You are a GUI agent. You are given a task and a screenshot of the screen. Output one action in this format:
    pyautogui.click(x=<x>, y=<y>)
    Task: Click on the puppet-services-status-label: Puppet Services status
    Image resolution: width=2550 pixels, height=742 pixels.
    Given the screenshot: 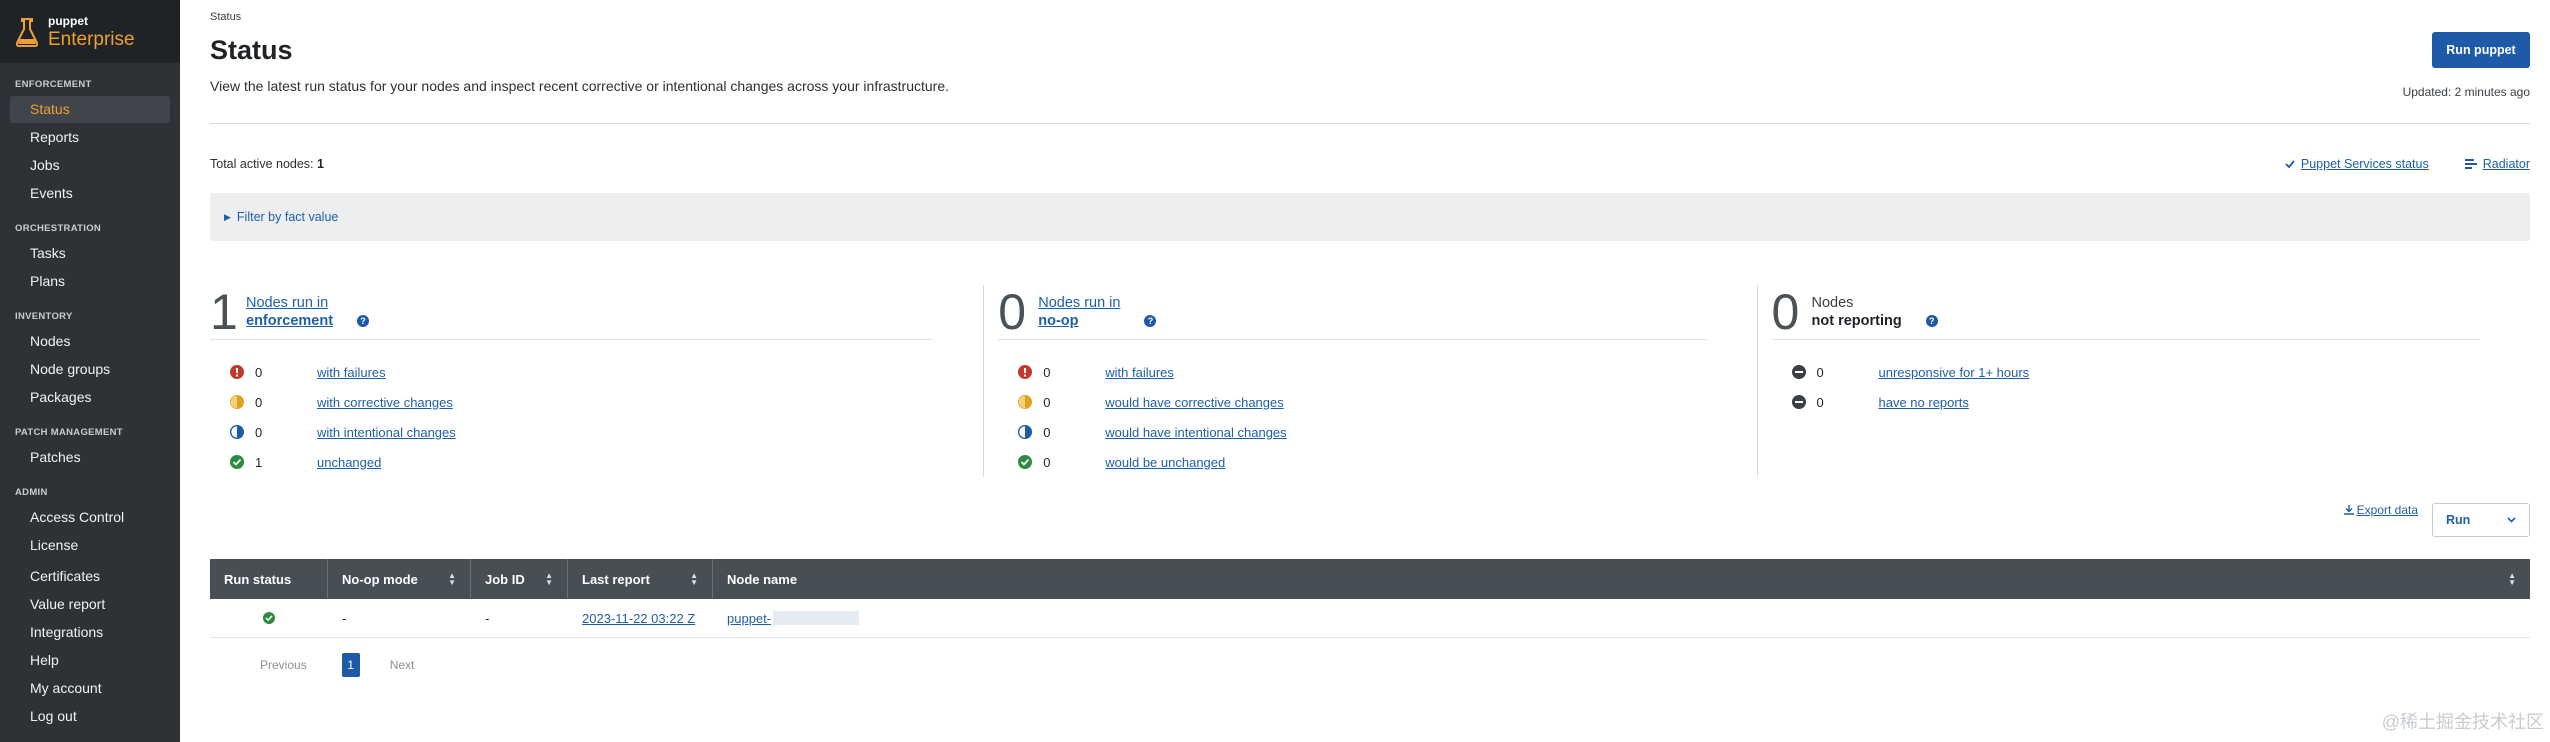 What is the action you would take?
    pyautogui.click(x=2364, y=164)
    